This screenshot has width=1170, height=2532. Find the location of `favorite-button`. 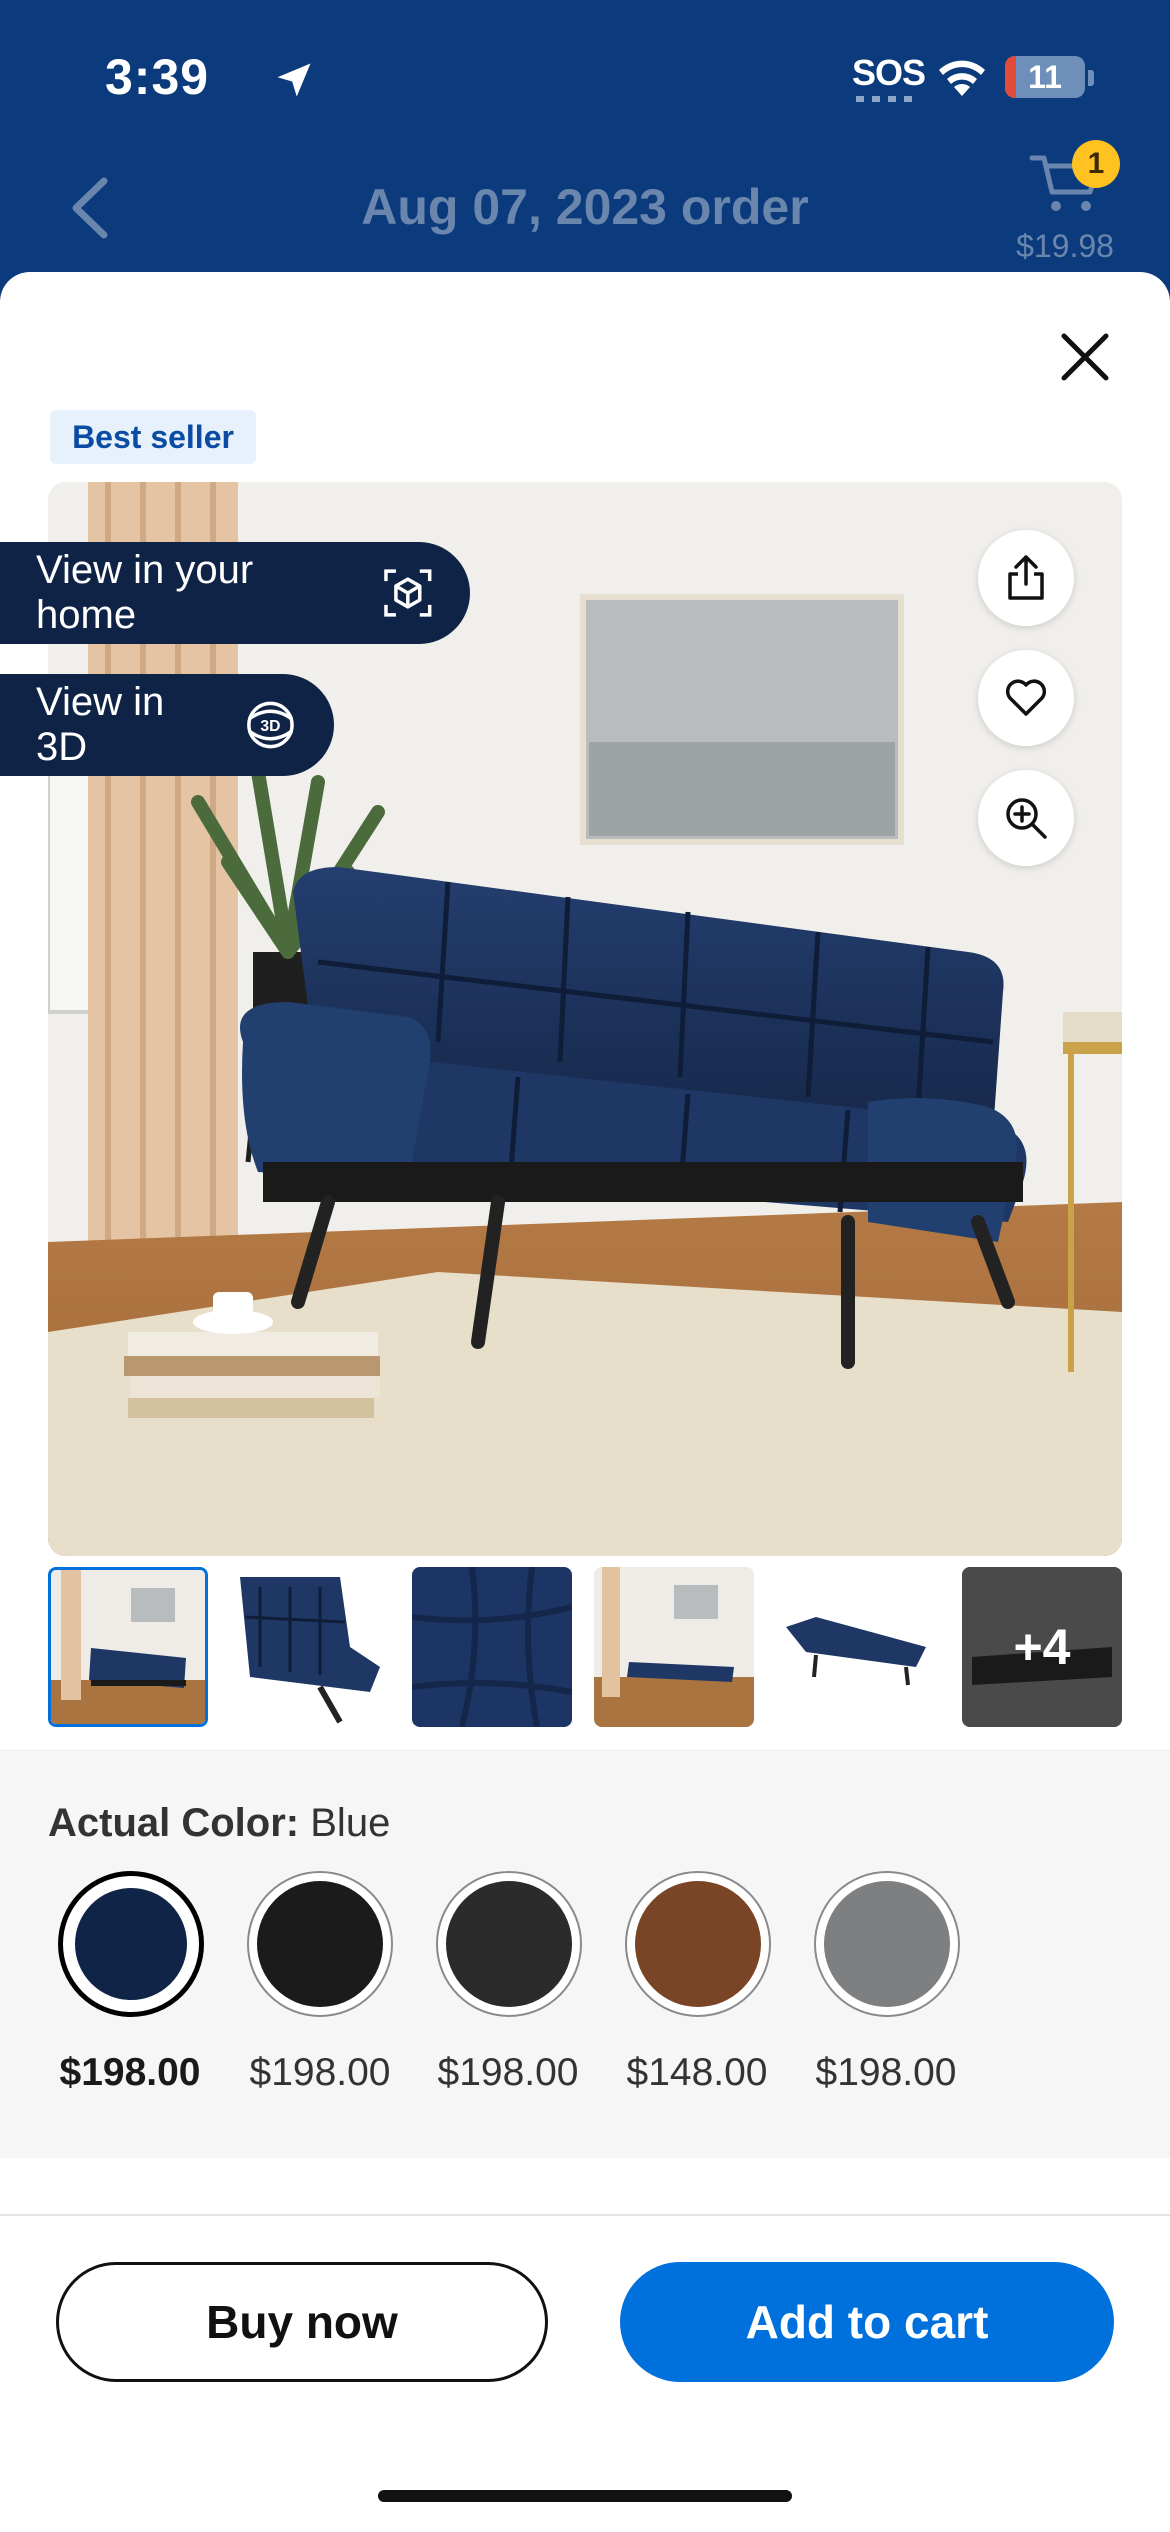

favorite-button is located at coordinates (1026, 698).